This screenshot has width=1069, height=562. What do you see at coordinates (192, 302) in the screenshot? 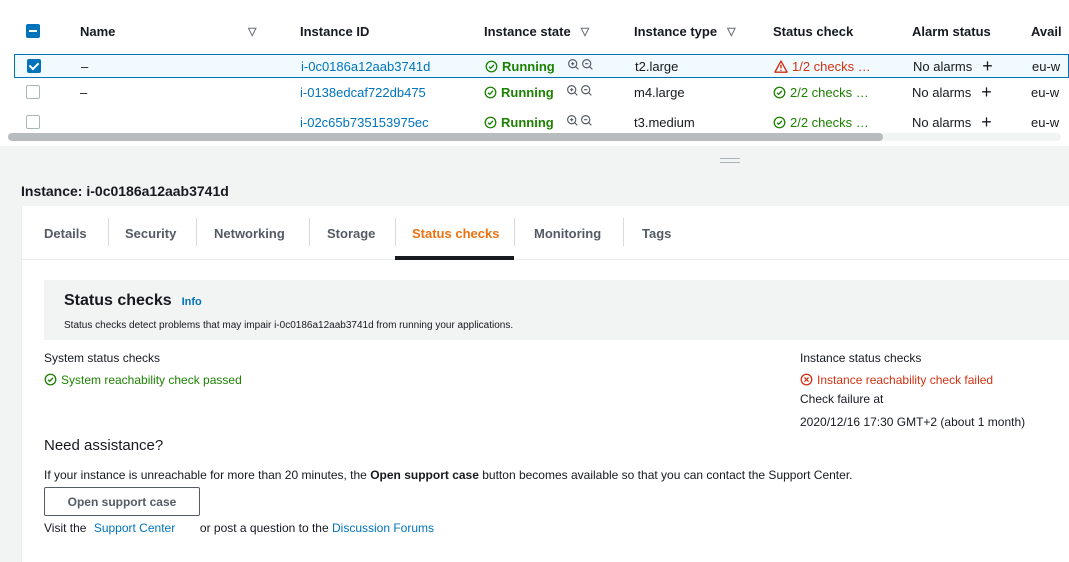
I see `info-link: Info` at bounding box center [192, 302].